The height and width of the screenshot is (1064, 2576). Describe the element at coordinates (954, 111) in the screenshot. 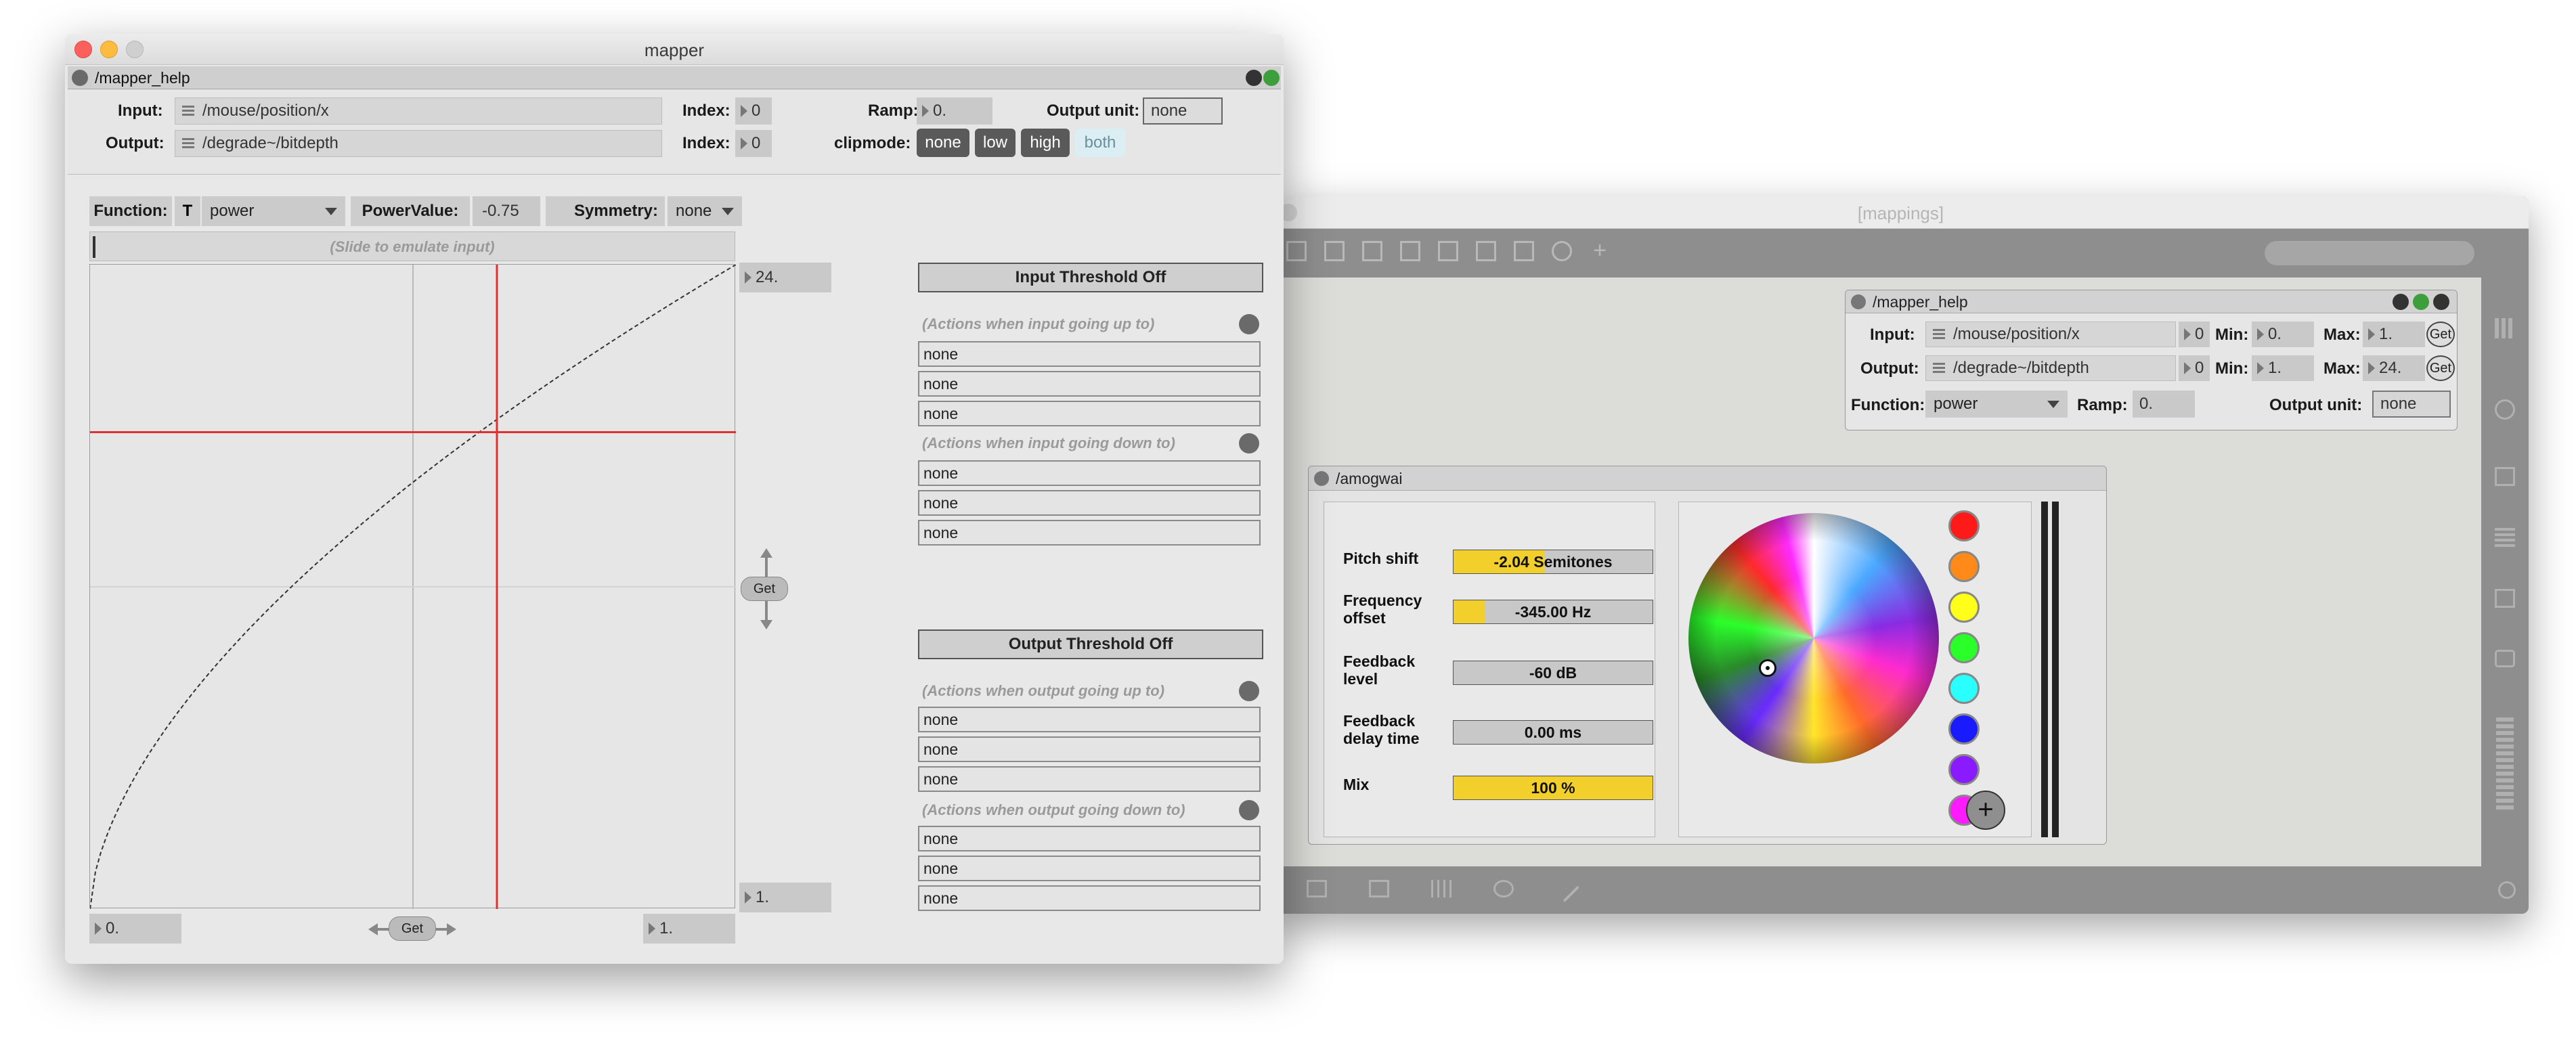

I see `ramp-field: 0.` at that location.